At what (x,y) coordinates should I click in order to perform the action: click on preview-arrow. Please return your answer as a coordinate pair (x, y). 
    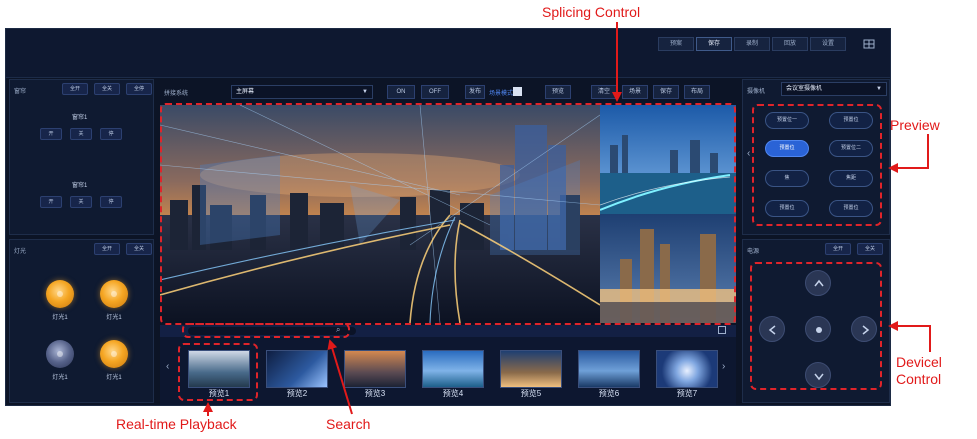
    Looking at the image, I should click on (908, 153).